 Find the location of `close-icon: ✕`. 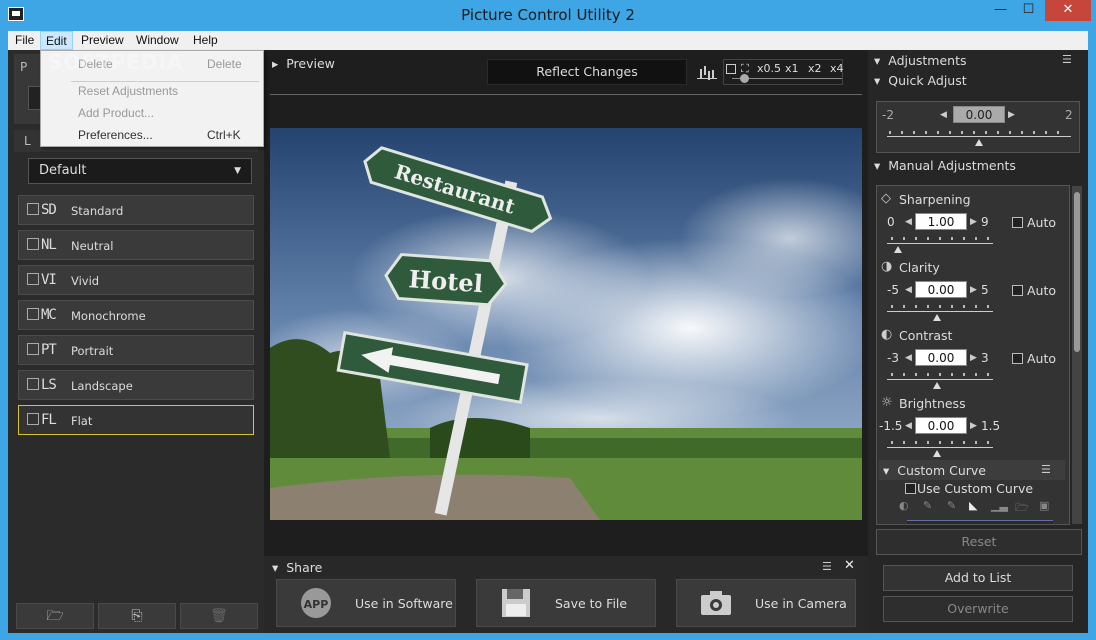

close-icon: ✕ is located at coordinates (849, 565).